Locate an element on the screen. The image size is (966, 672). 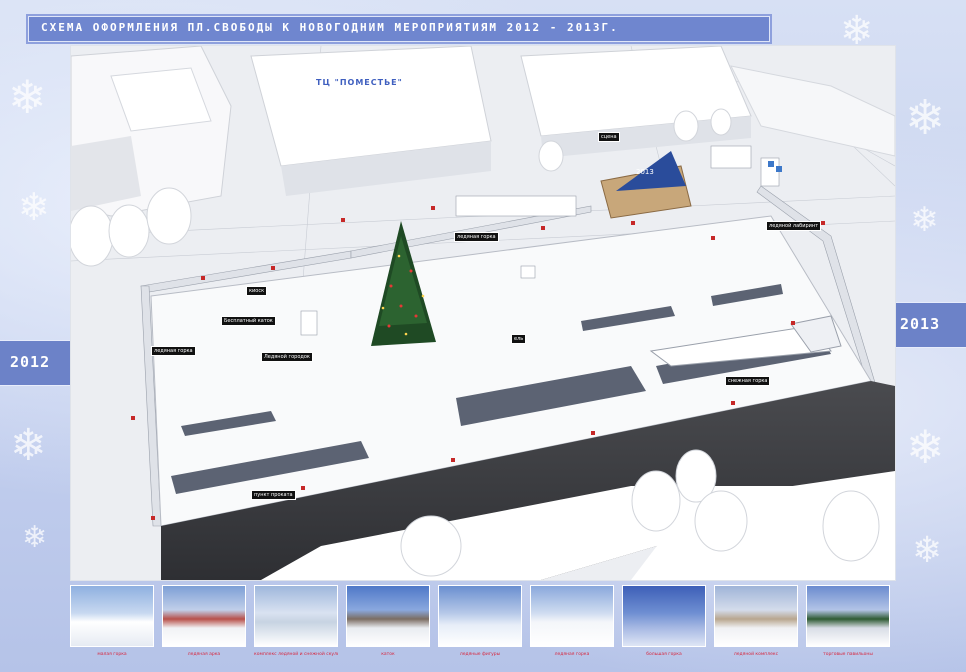
map-label: киоск is located at coordinates (257, 291).